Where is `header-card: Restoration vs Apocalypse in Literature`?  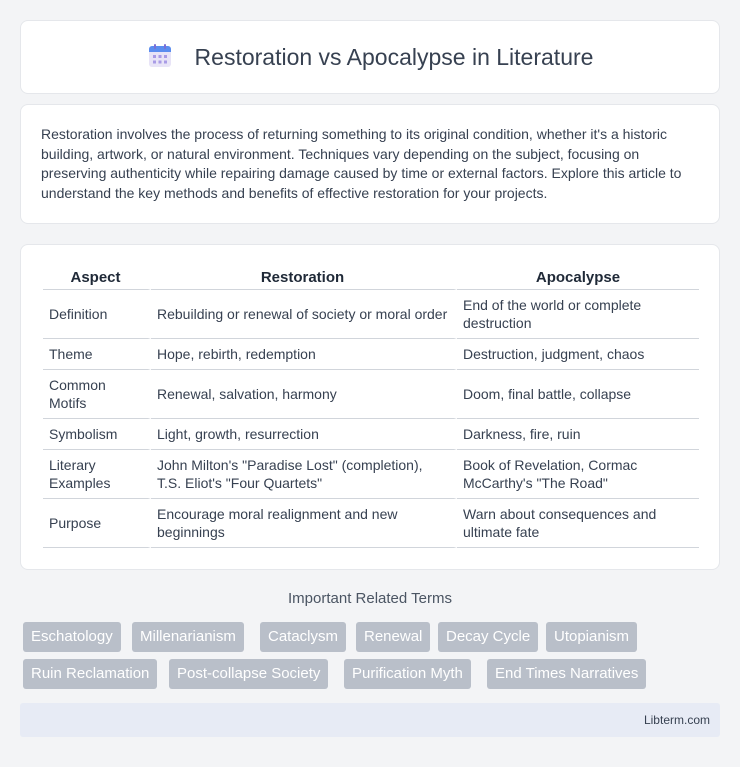
header-card: Restoration vs Apocalypse in Literature is located at coordinates (370, 57).